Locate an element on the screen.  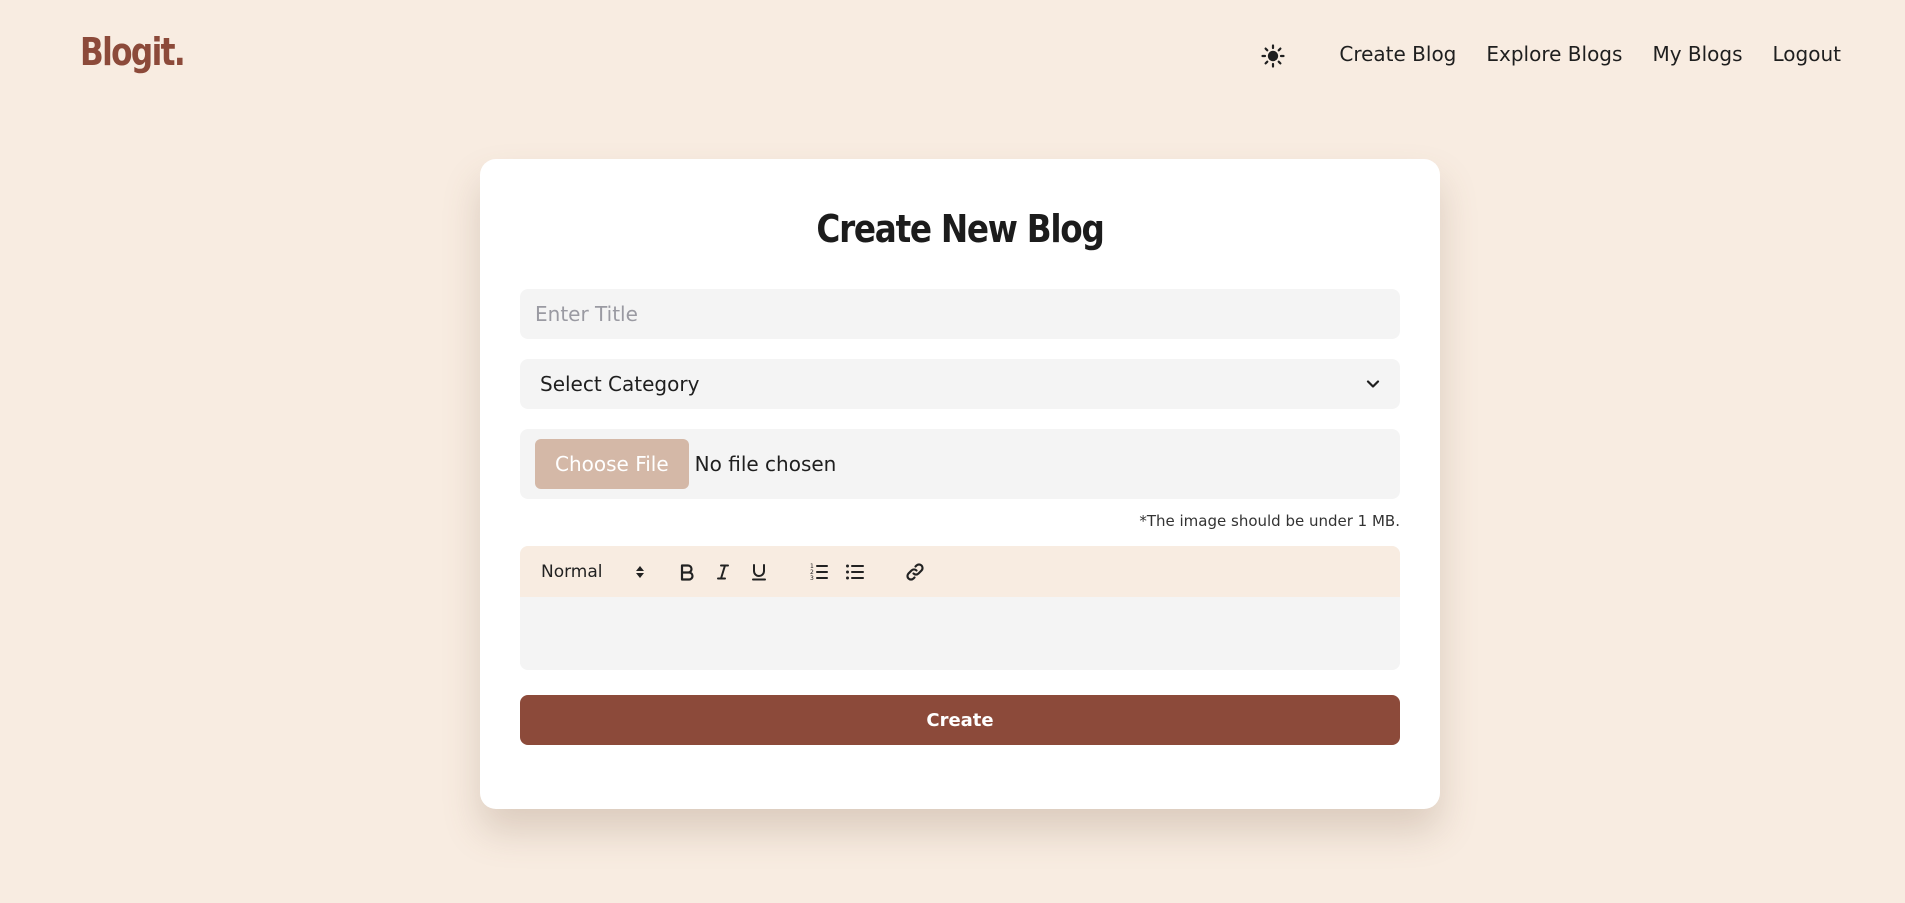
logo: Blogit. is located at coordinates (133, 52).